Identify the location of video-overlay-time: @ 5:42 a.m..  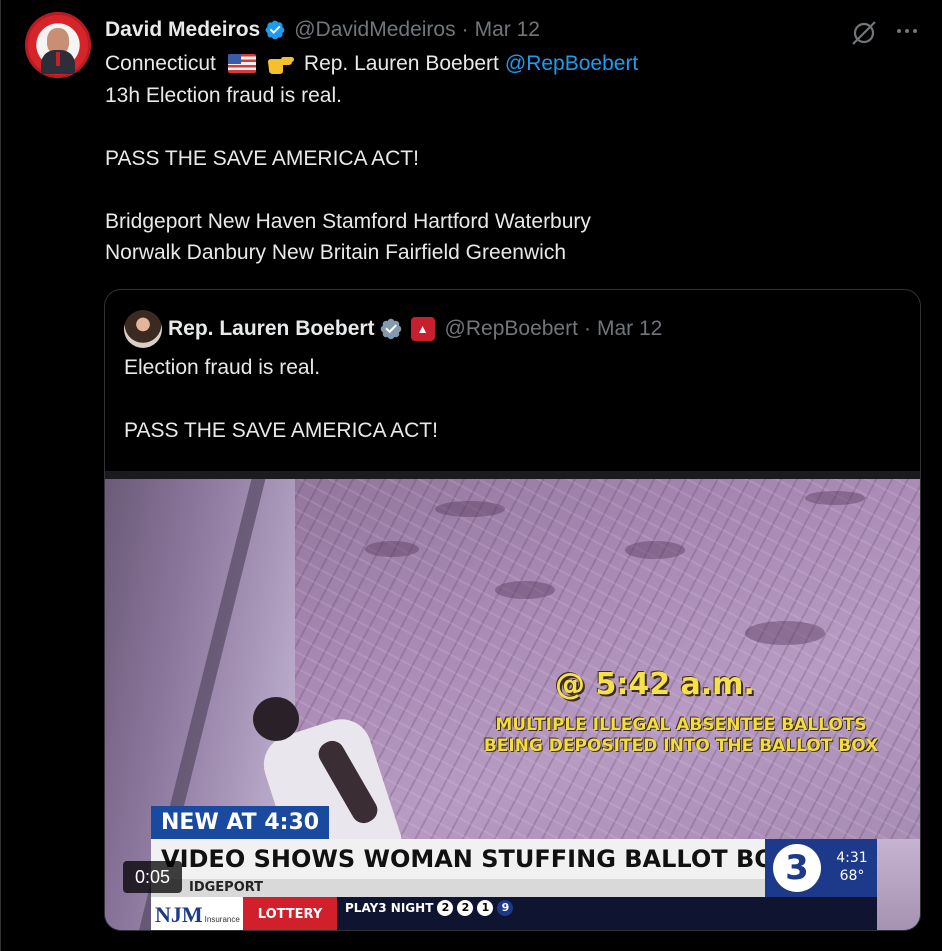
(655, 684).